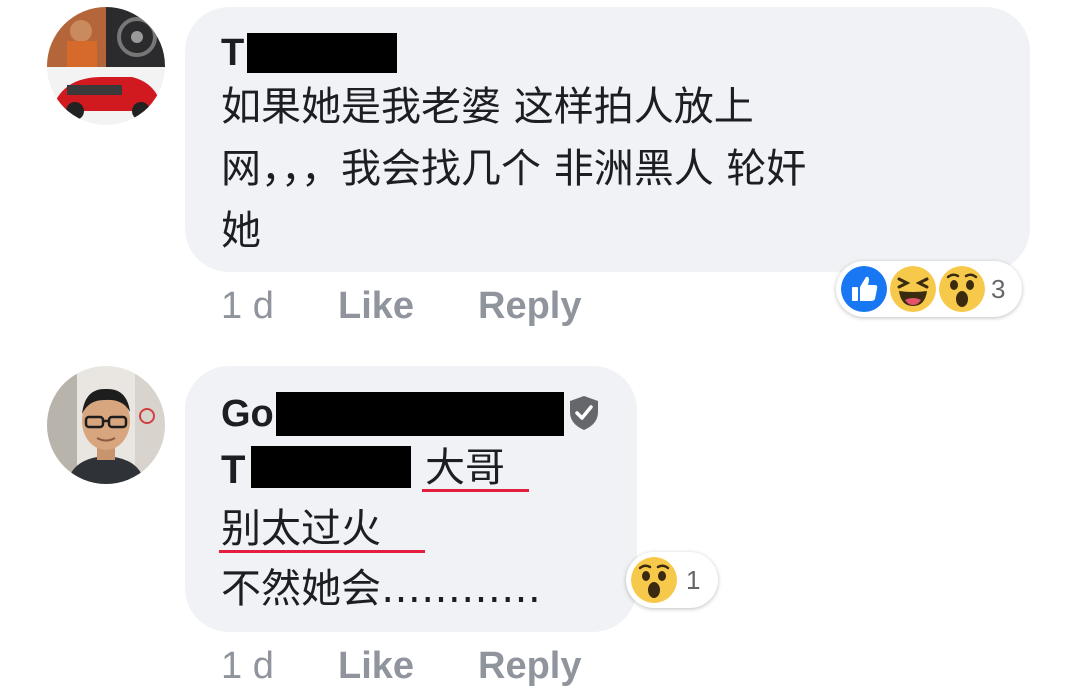 The width and height of the screenshot is (1078, 693). What do you see at coordinates (247, 414) in the screenshot?
I see `comment-author: Go` at bounding box center [247, 414].